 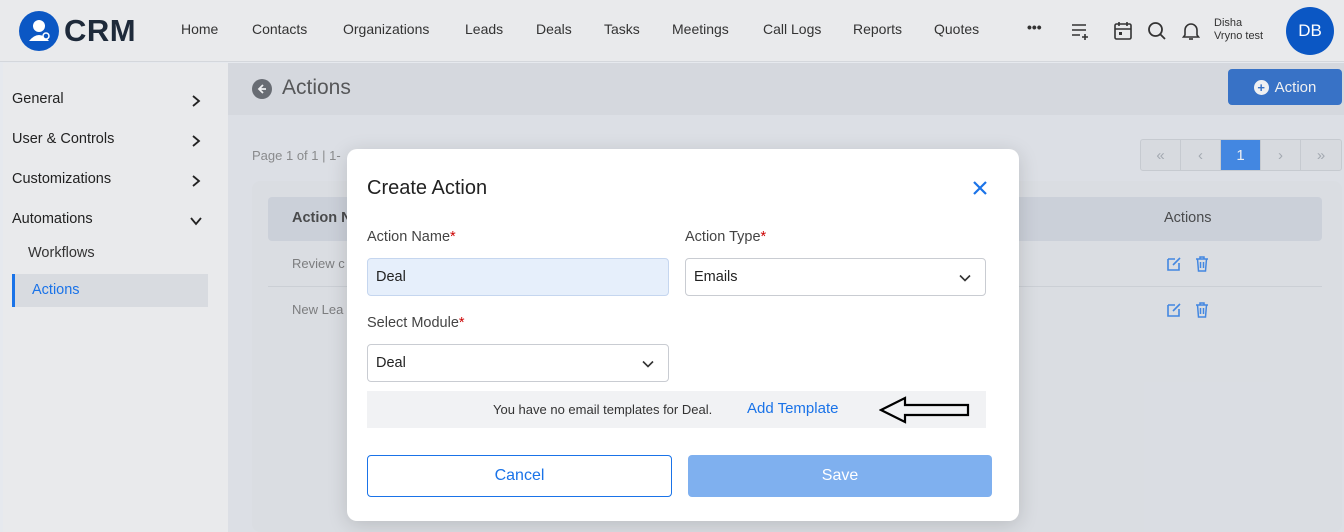 I want to click on sidebar-item-general: General, so click(x=38, y=99).